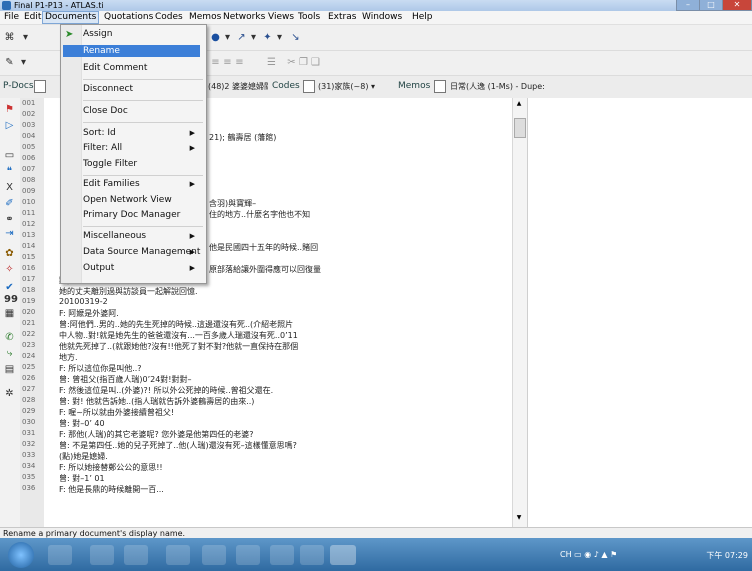 This screenshot has height=571, width=752. Describe the element at coordinates (9, 233) in the screenshot. I see `merge-icon: ⇥` at that location.